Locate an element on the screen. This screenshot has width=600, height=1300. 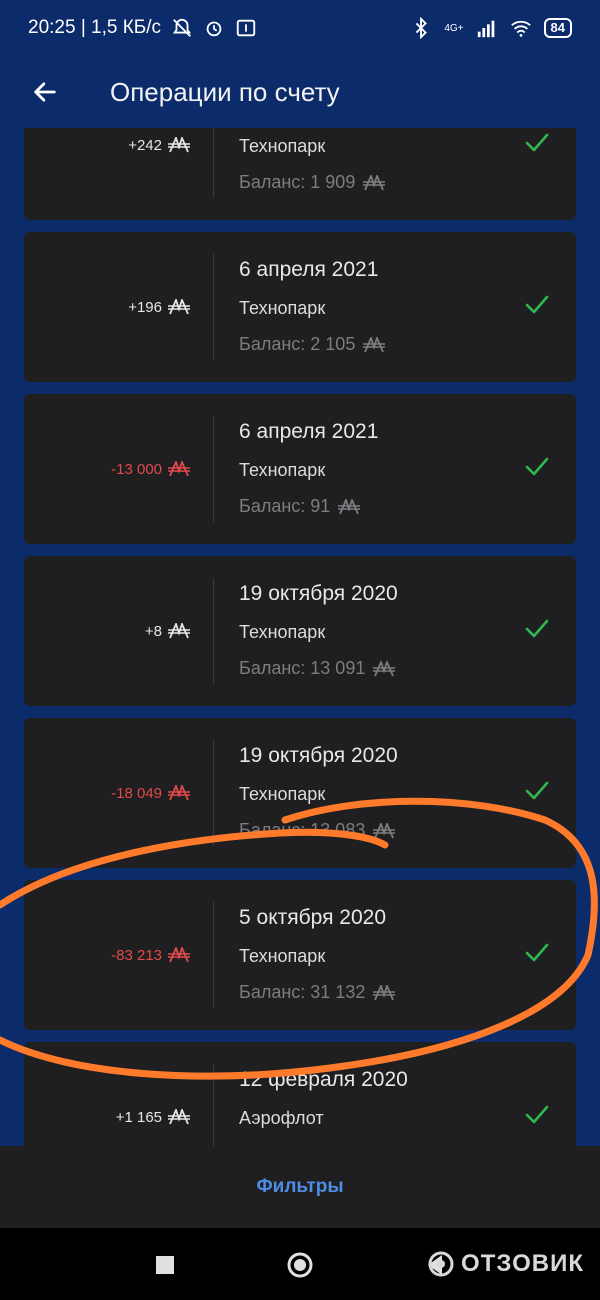
arrow-left-icon is located at coordinates (45, 92).